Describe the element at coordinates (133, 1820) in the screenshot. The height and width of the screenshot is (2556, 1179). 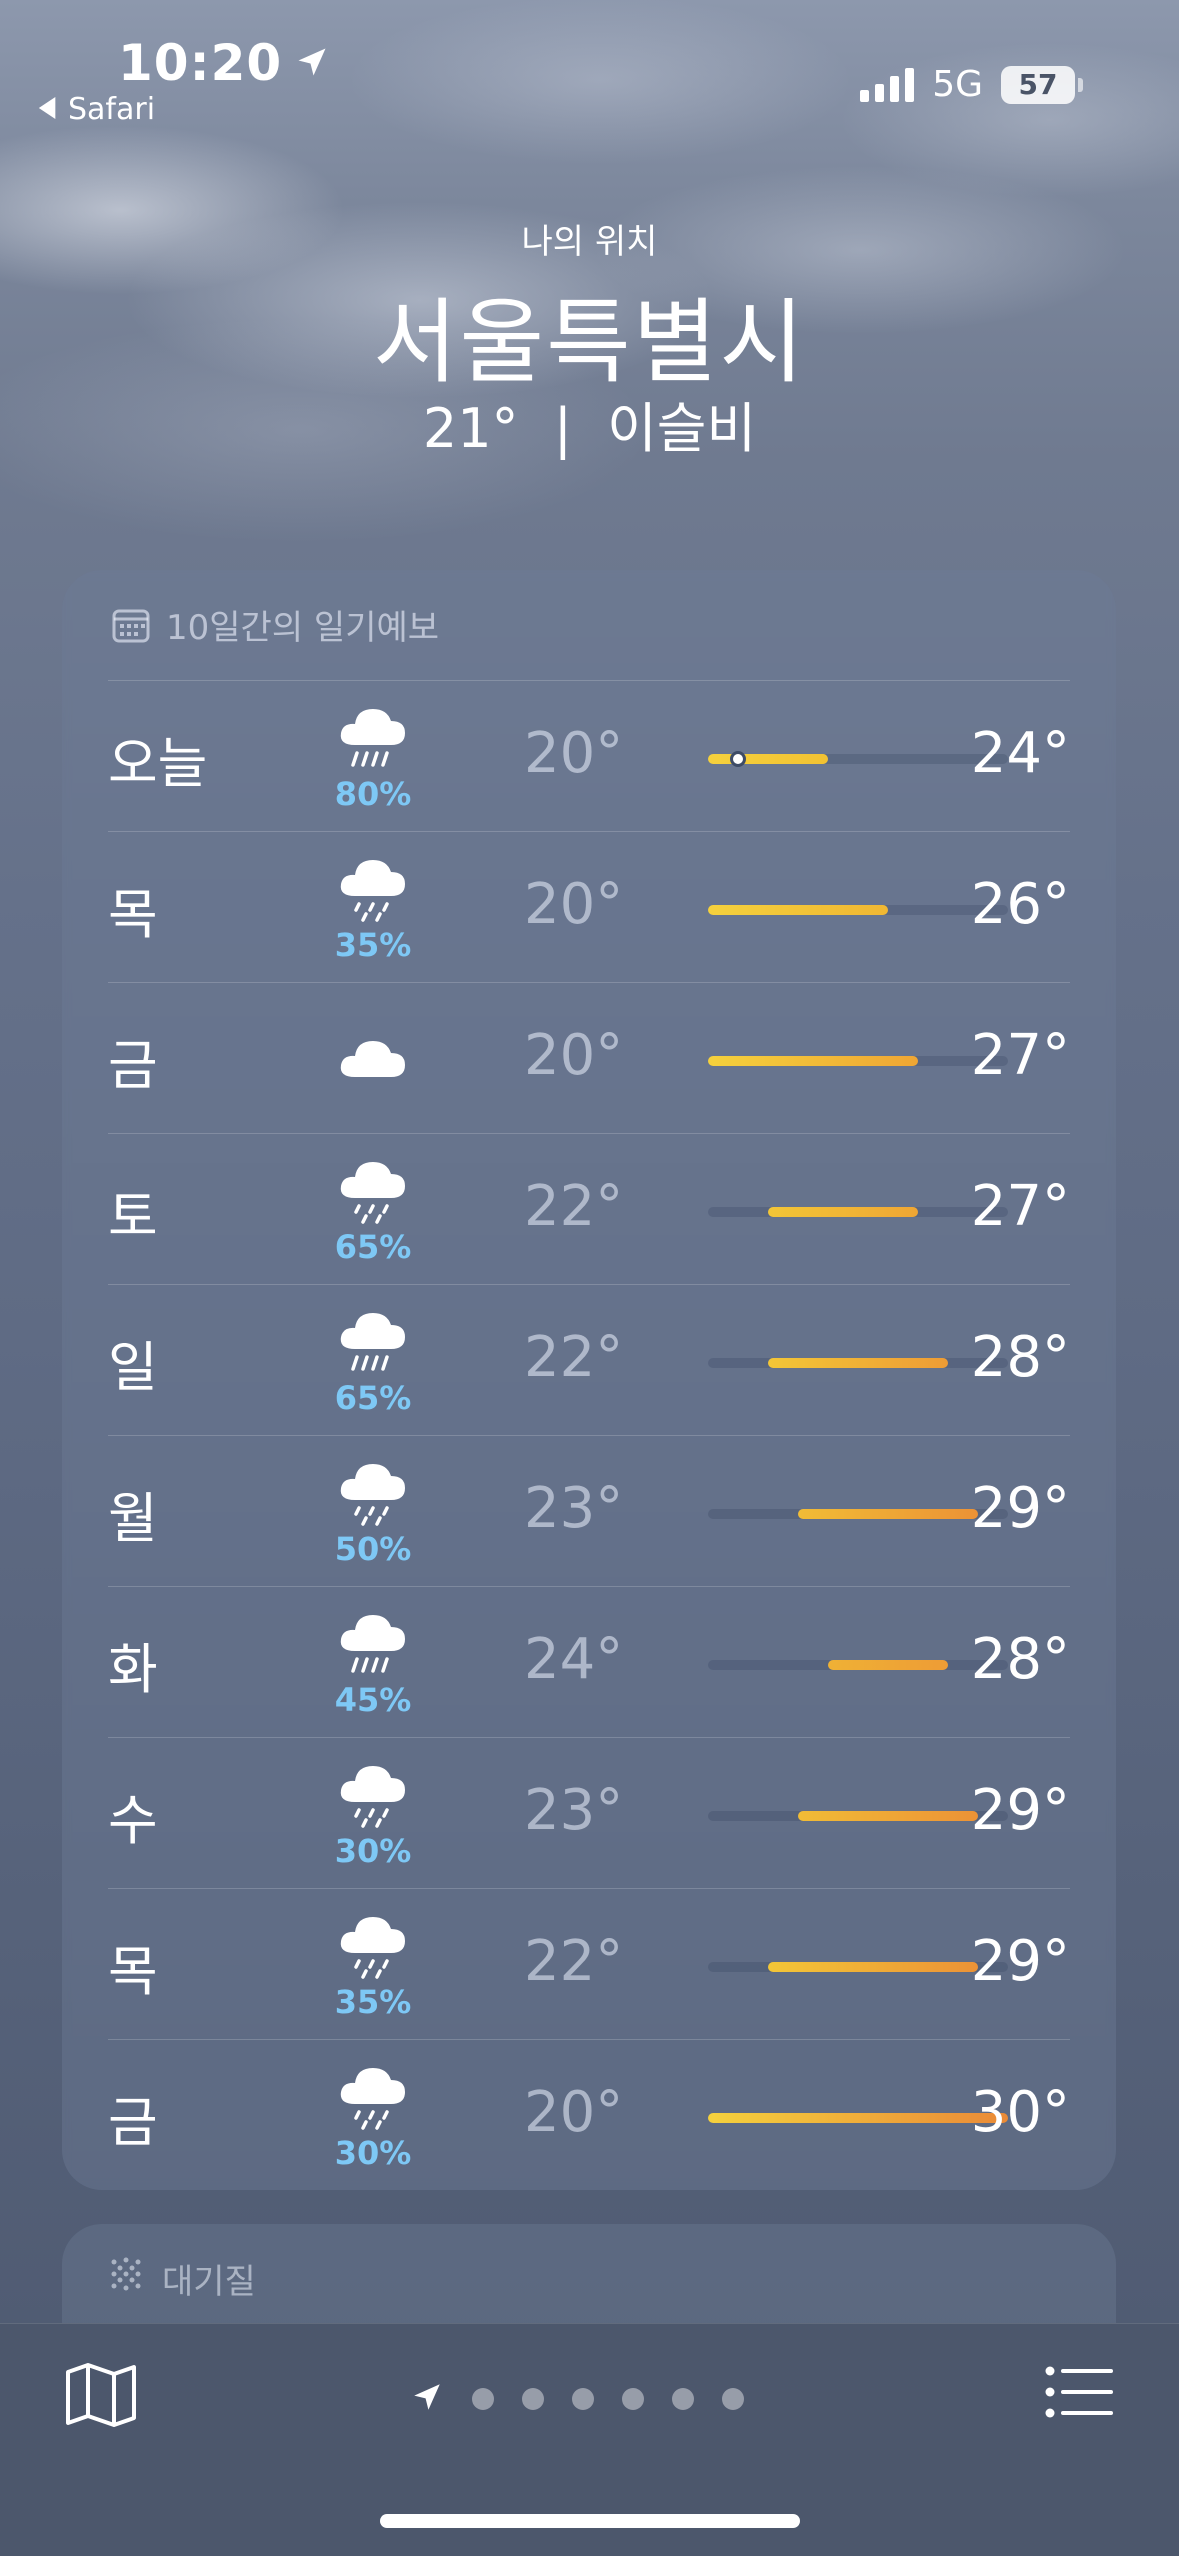
I see `forecast-day: 수` at that location.